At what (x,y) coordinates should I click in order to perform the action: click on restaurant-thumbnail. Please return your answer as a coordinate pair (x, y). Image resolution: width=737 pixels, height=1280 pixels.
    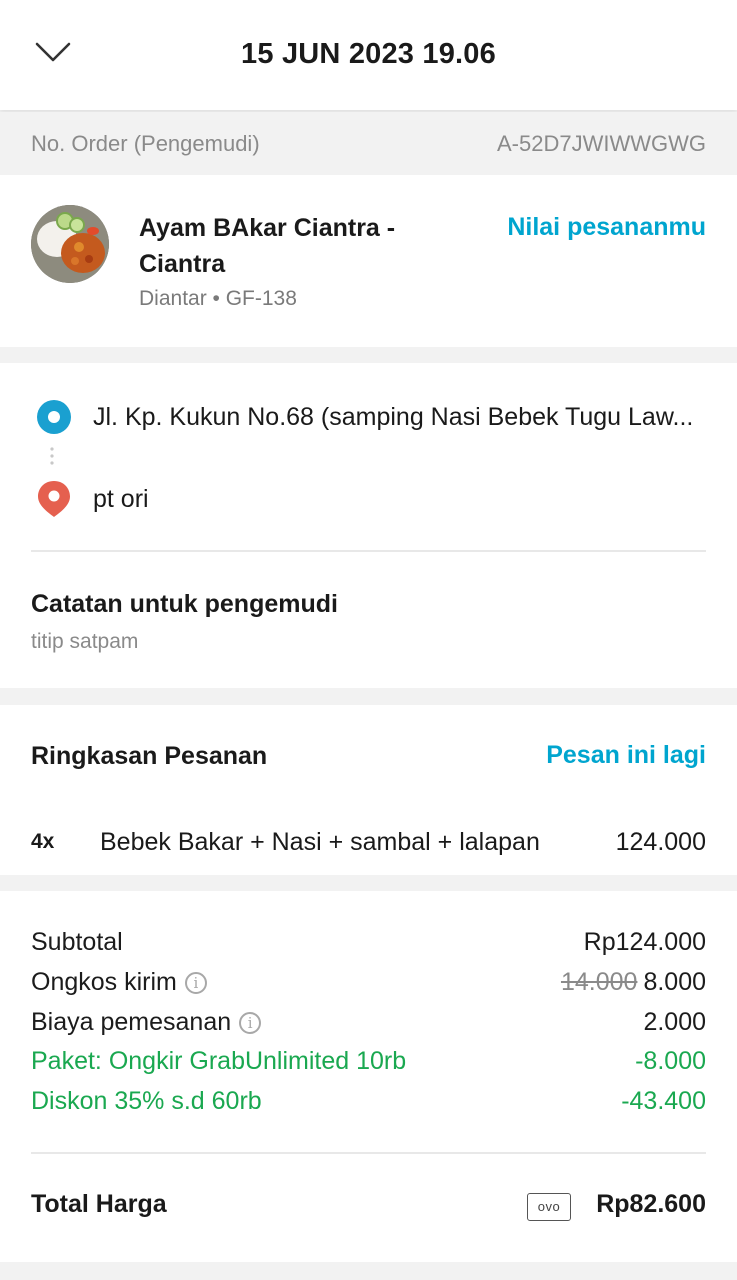
    Looking at the image, I should click on (70, 244).